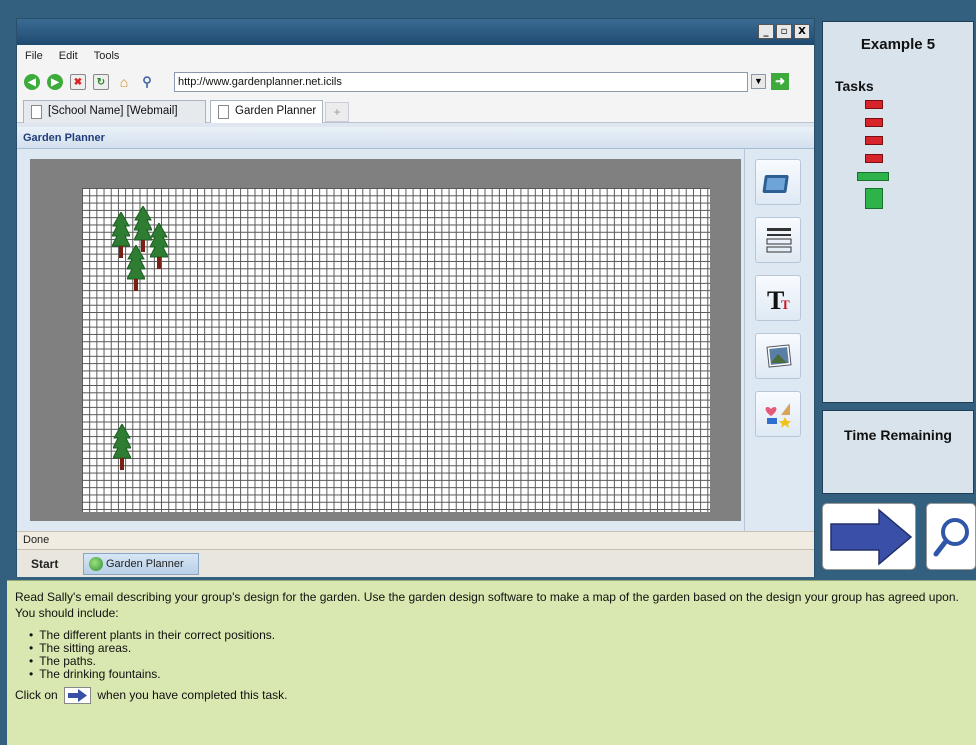 This screenshot has height=745, width=976. What do you see at coordinates (415, 110) in the screenshot?
I see `tab-bar: [School Name] [Webmail] Garden Planner +` at bounding box center [415, 110].